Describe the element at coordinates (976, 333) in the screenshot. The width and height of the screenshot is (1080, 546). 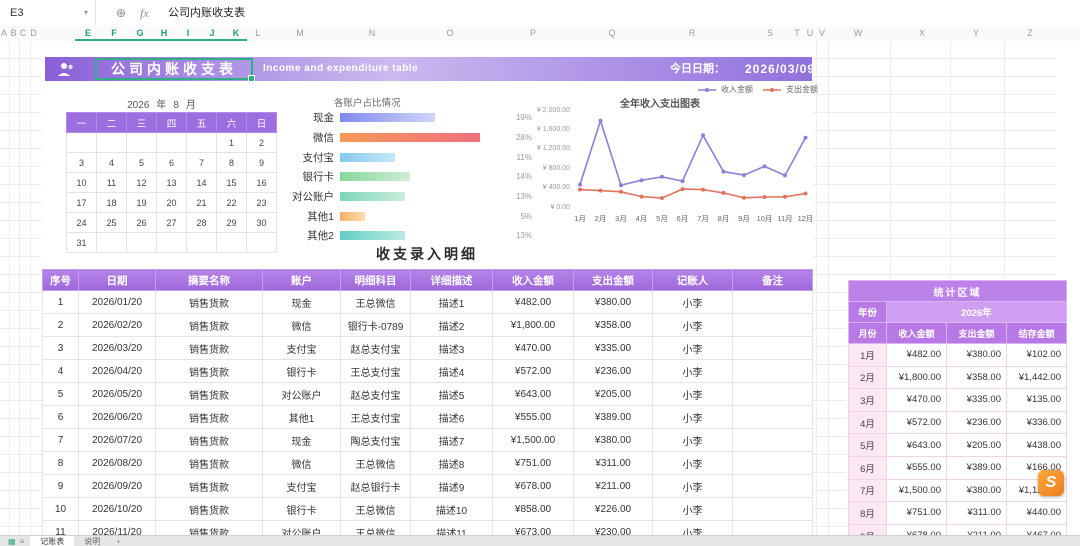
I see `stats-header-cell: 支出金额` at that location.